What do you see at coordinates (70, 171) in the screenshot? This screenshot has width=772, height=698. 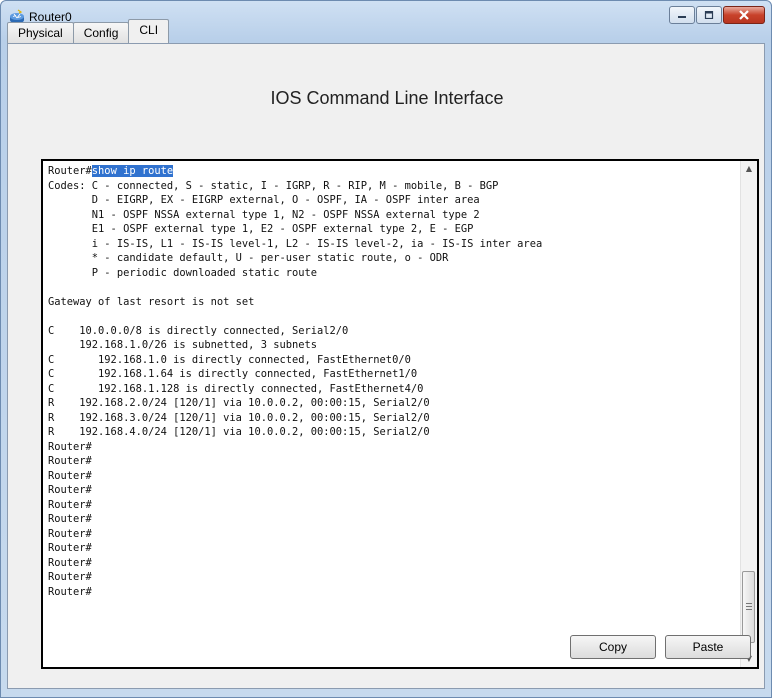 I see `prompt: Router#` at bounding box center [70, 171].